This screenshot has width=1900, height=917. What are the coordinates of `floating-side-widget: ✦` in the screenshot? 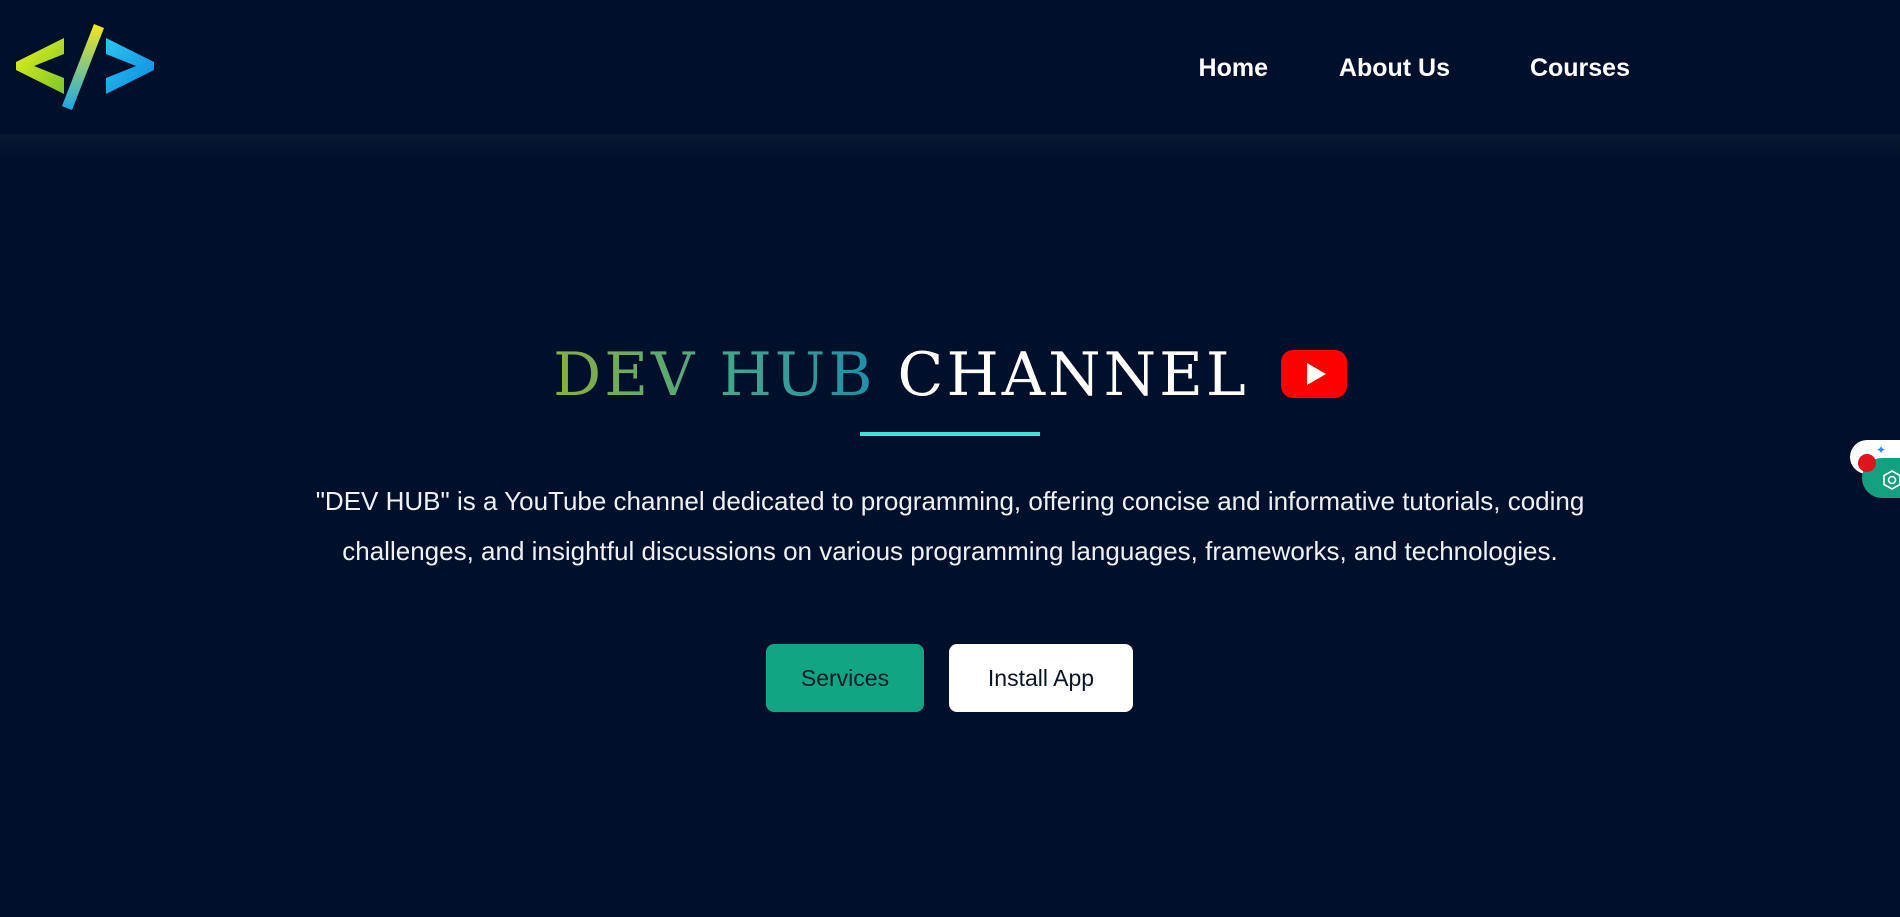 It's located at (1875, 470).